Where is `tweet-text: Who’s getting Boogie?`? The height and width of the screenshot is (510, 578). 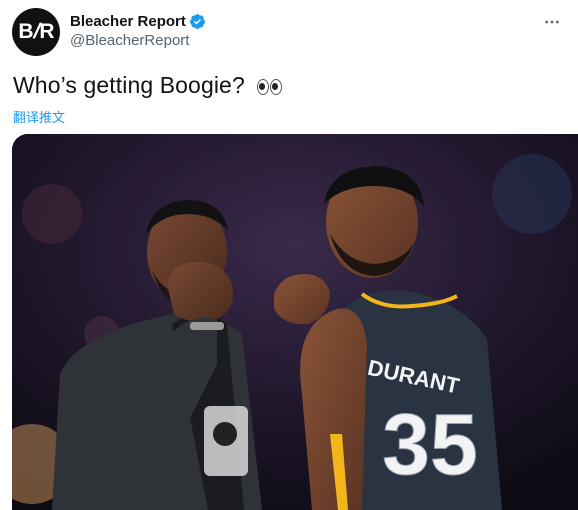 tweet-text: Who’s getting Boogie? is located at coordinates (148, 85).